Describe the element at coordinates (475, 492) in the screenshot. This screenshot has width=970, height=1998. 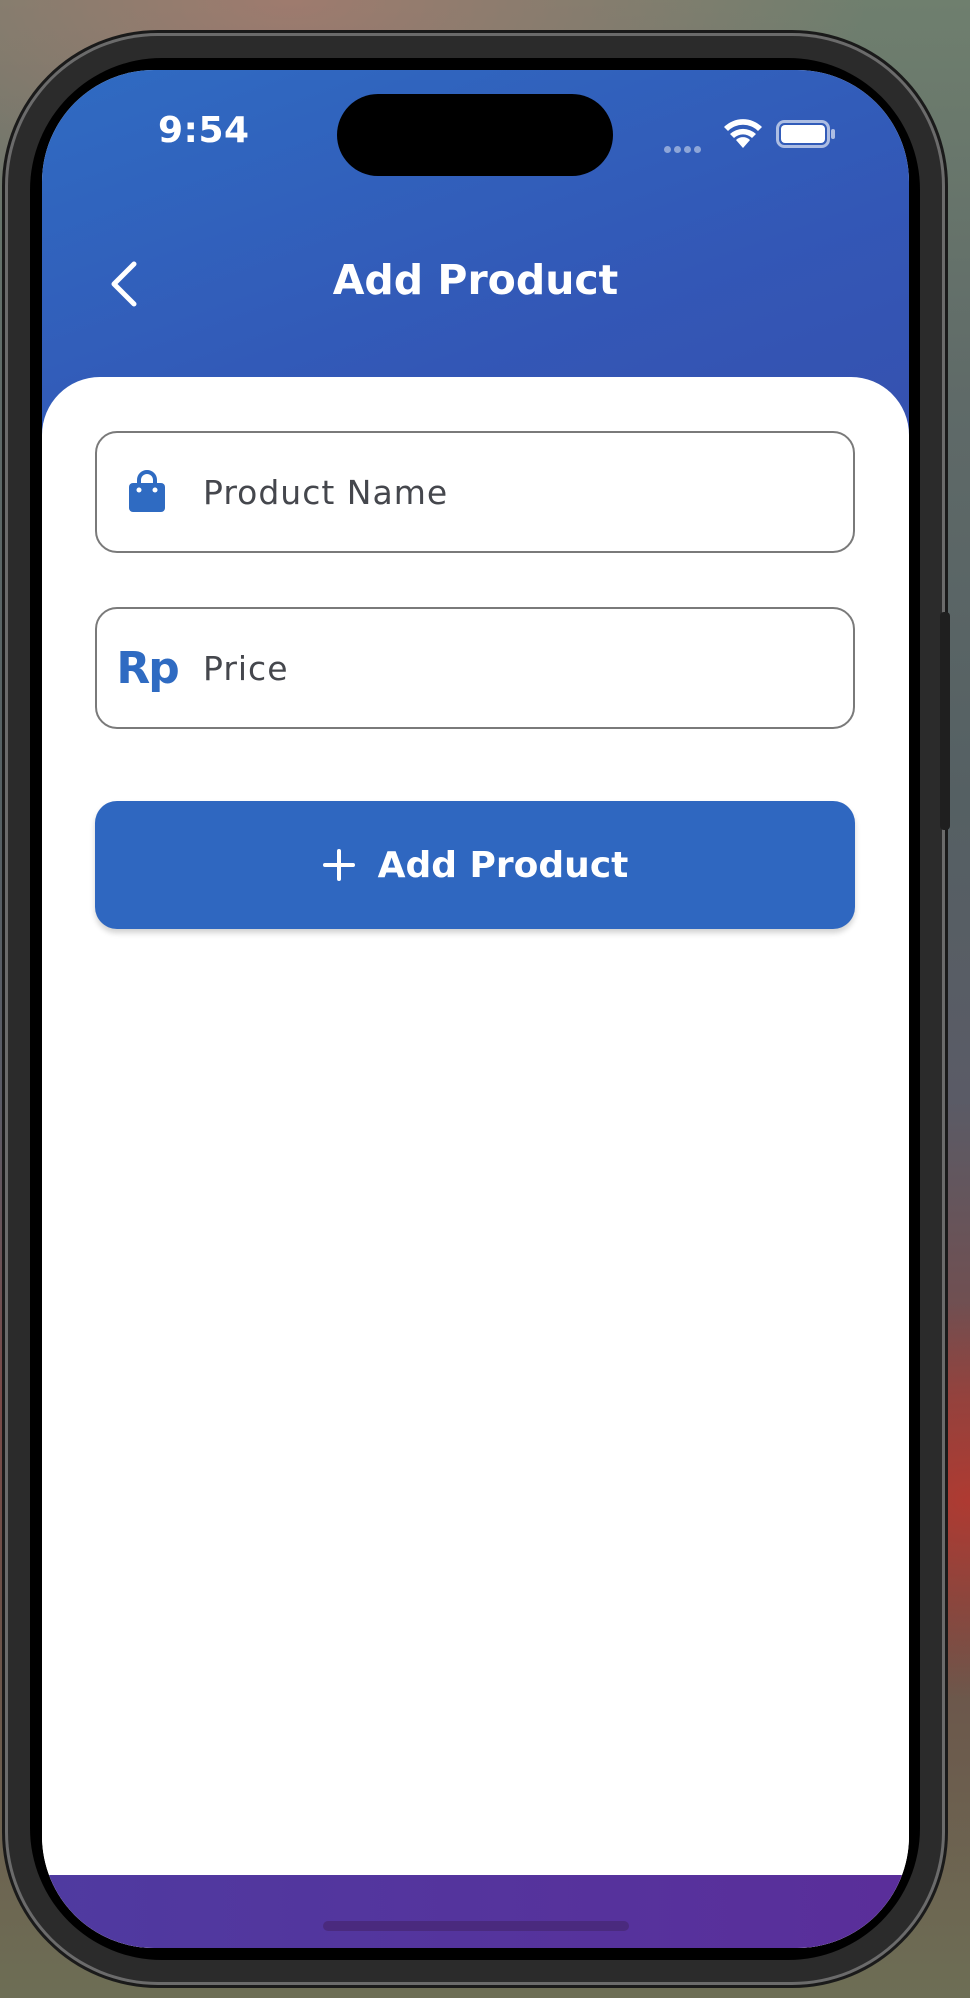
I see `product-name-input: Product Name` at that location.